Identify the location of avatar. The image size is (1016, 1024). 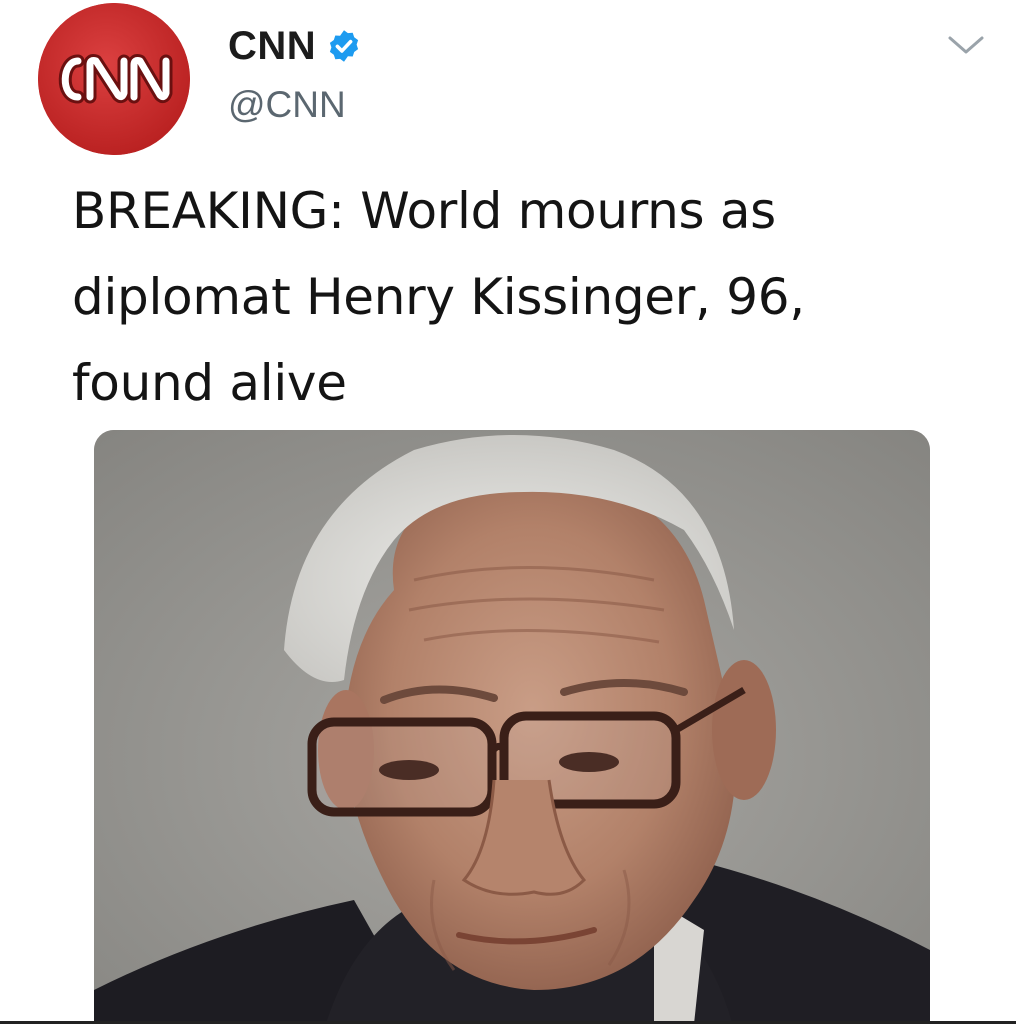
(114, 79).